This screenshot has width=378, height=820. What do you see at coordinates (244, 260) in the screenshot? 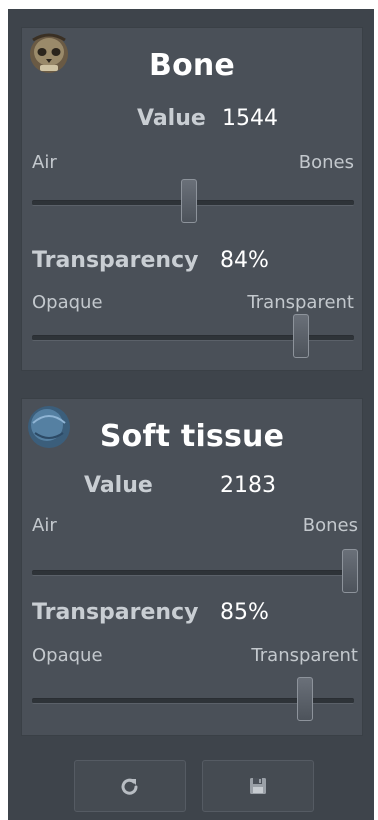
I see `transparency-value: 84%` at bounding box center [244, 260].